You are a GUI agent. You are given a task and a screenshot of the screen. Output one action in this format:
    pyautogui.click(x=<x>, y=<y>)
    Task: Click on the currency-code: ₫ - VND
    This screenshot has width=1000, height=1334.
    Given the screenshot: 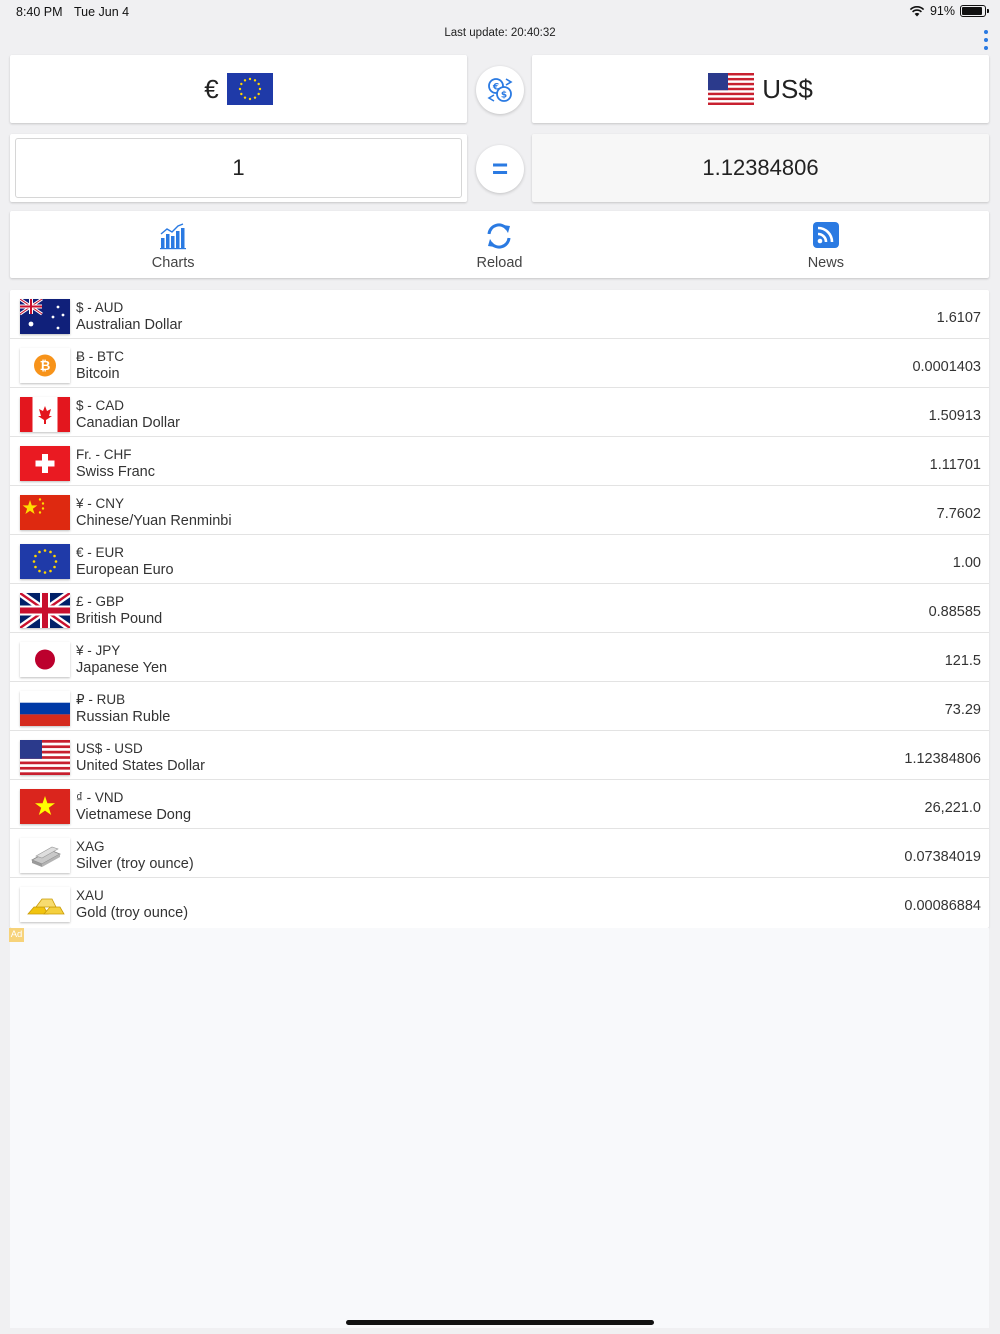 What is the action you would take?
    pyautogui.click(x=100, y=797)
    